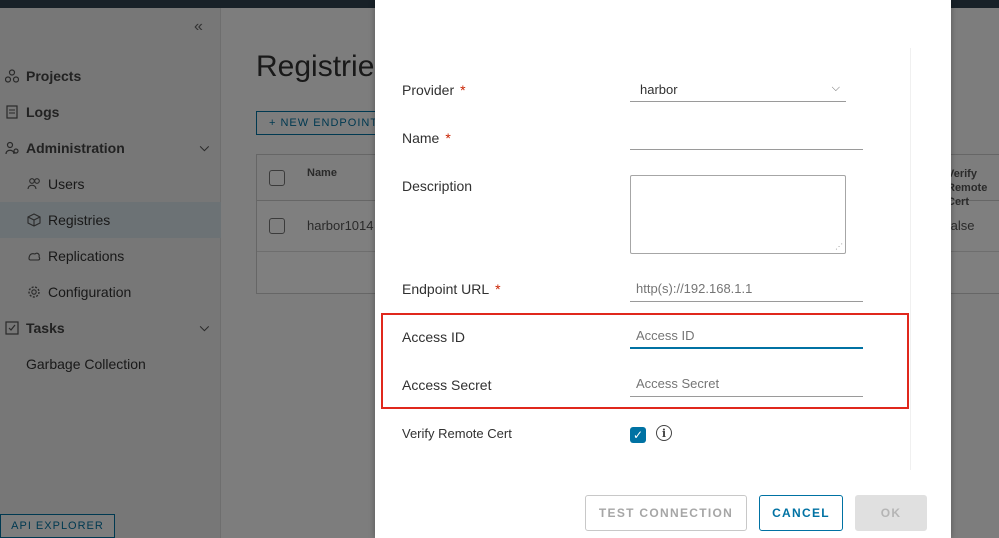 The width and height of the screenshot is (999, 538). I want to click on chevron-down-icon: ⌵, so click(835, 88).